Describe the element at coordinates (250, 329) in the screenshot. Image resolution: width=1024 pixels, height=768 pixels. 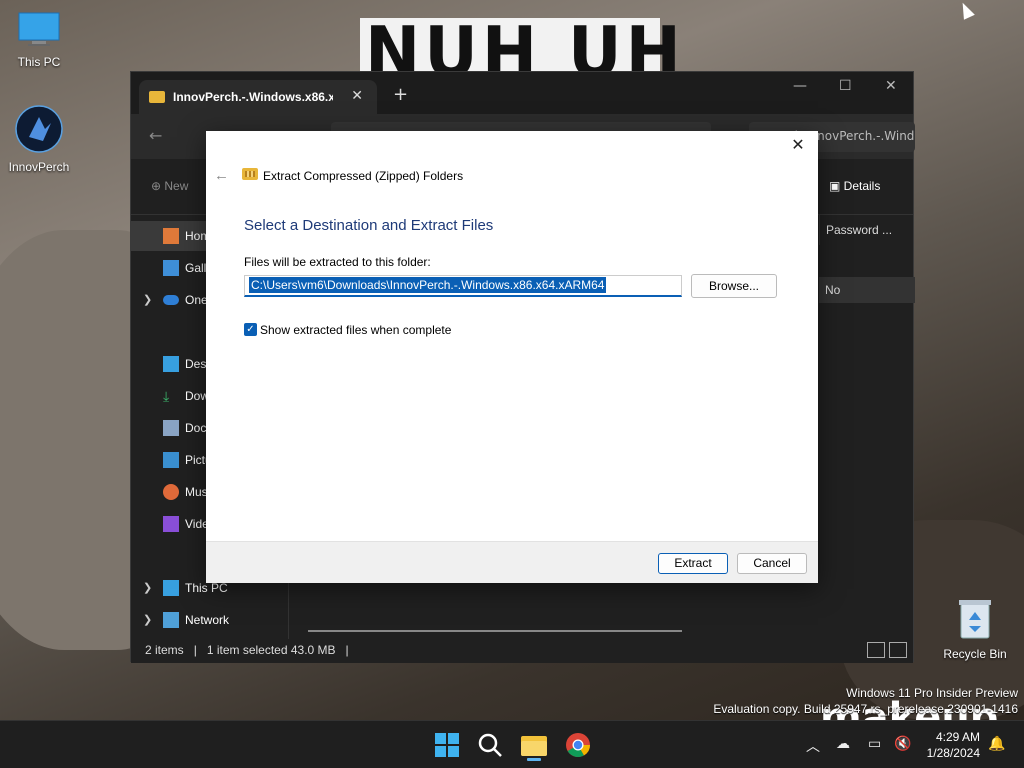
I see `show-files-checkbox: ✓` at that location.